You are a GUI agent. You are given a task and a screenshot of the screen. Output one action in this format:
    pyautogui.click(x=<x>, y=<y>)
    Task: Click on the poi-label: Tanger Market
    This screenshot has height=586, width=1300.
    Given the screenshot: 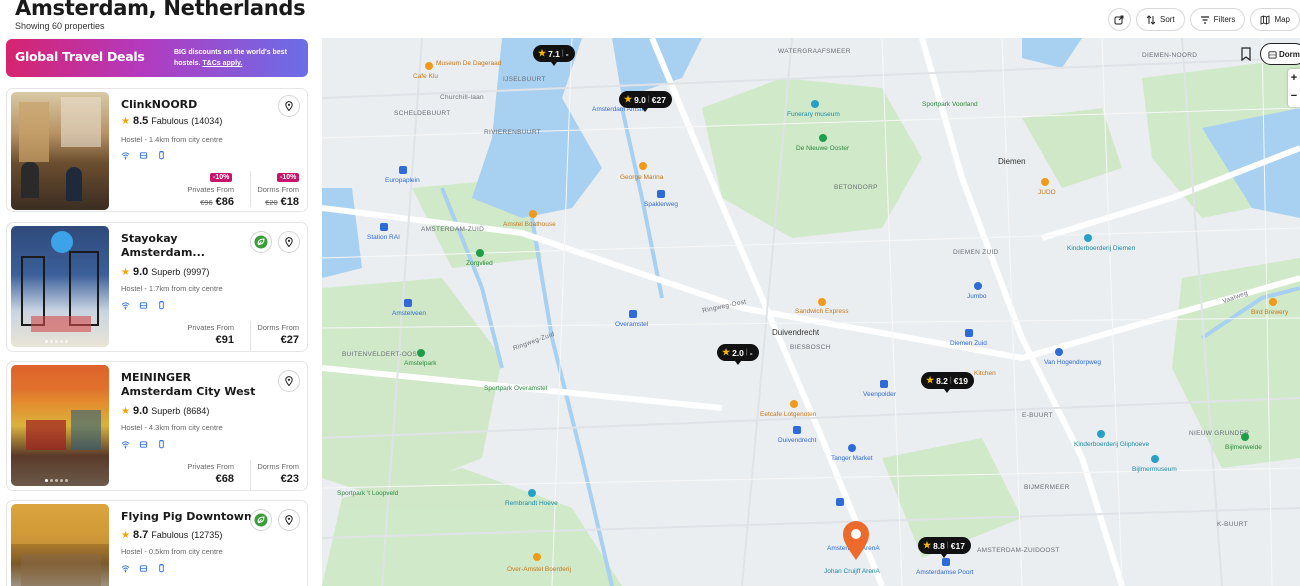 What is the action you would take?
    pyautogui.click(x=852, y=458)
    